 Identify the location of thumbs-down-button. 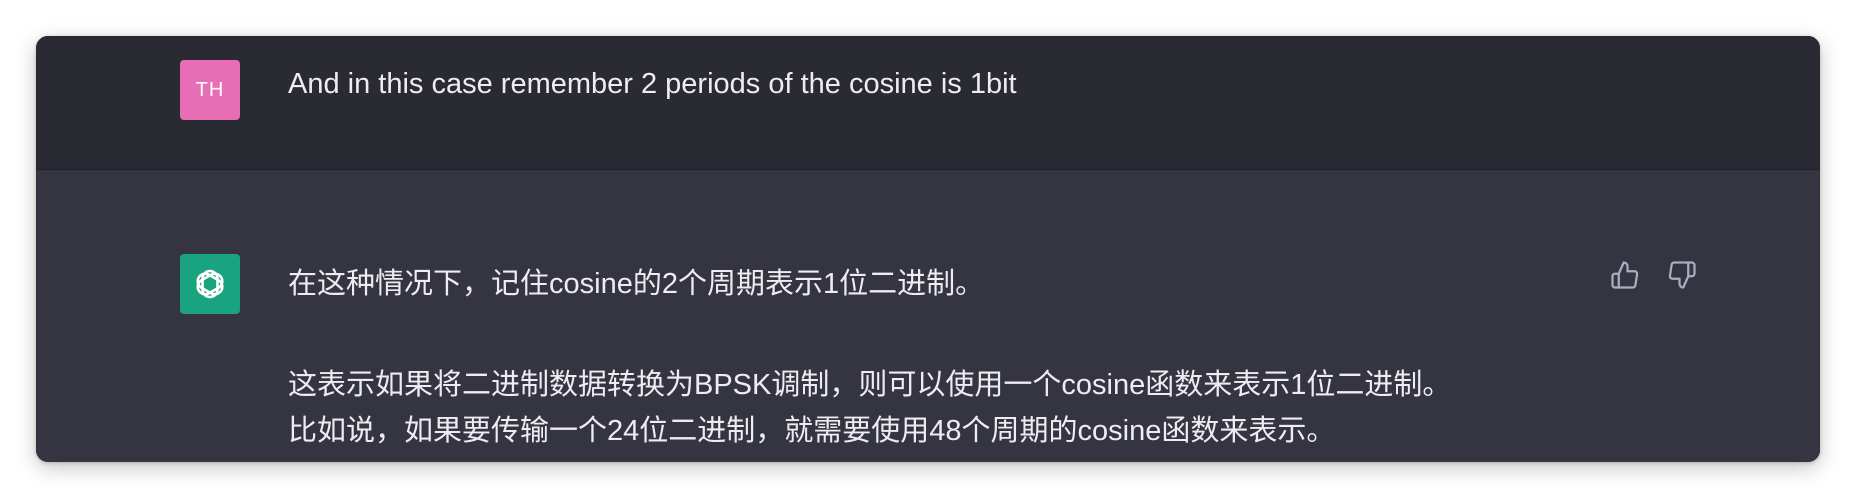
(1681, 274).